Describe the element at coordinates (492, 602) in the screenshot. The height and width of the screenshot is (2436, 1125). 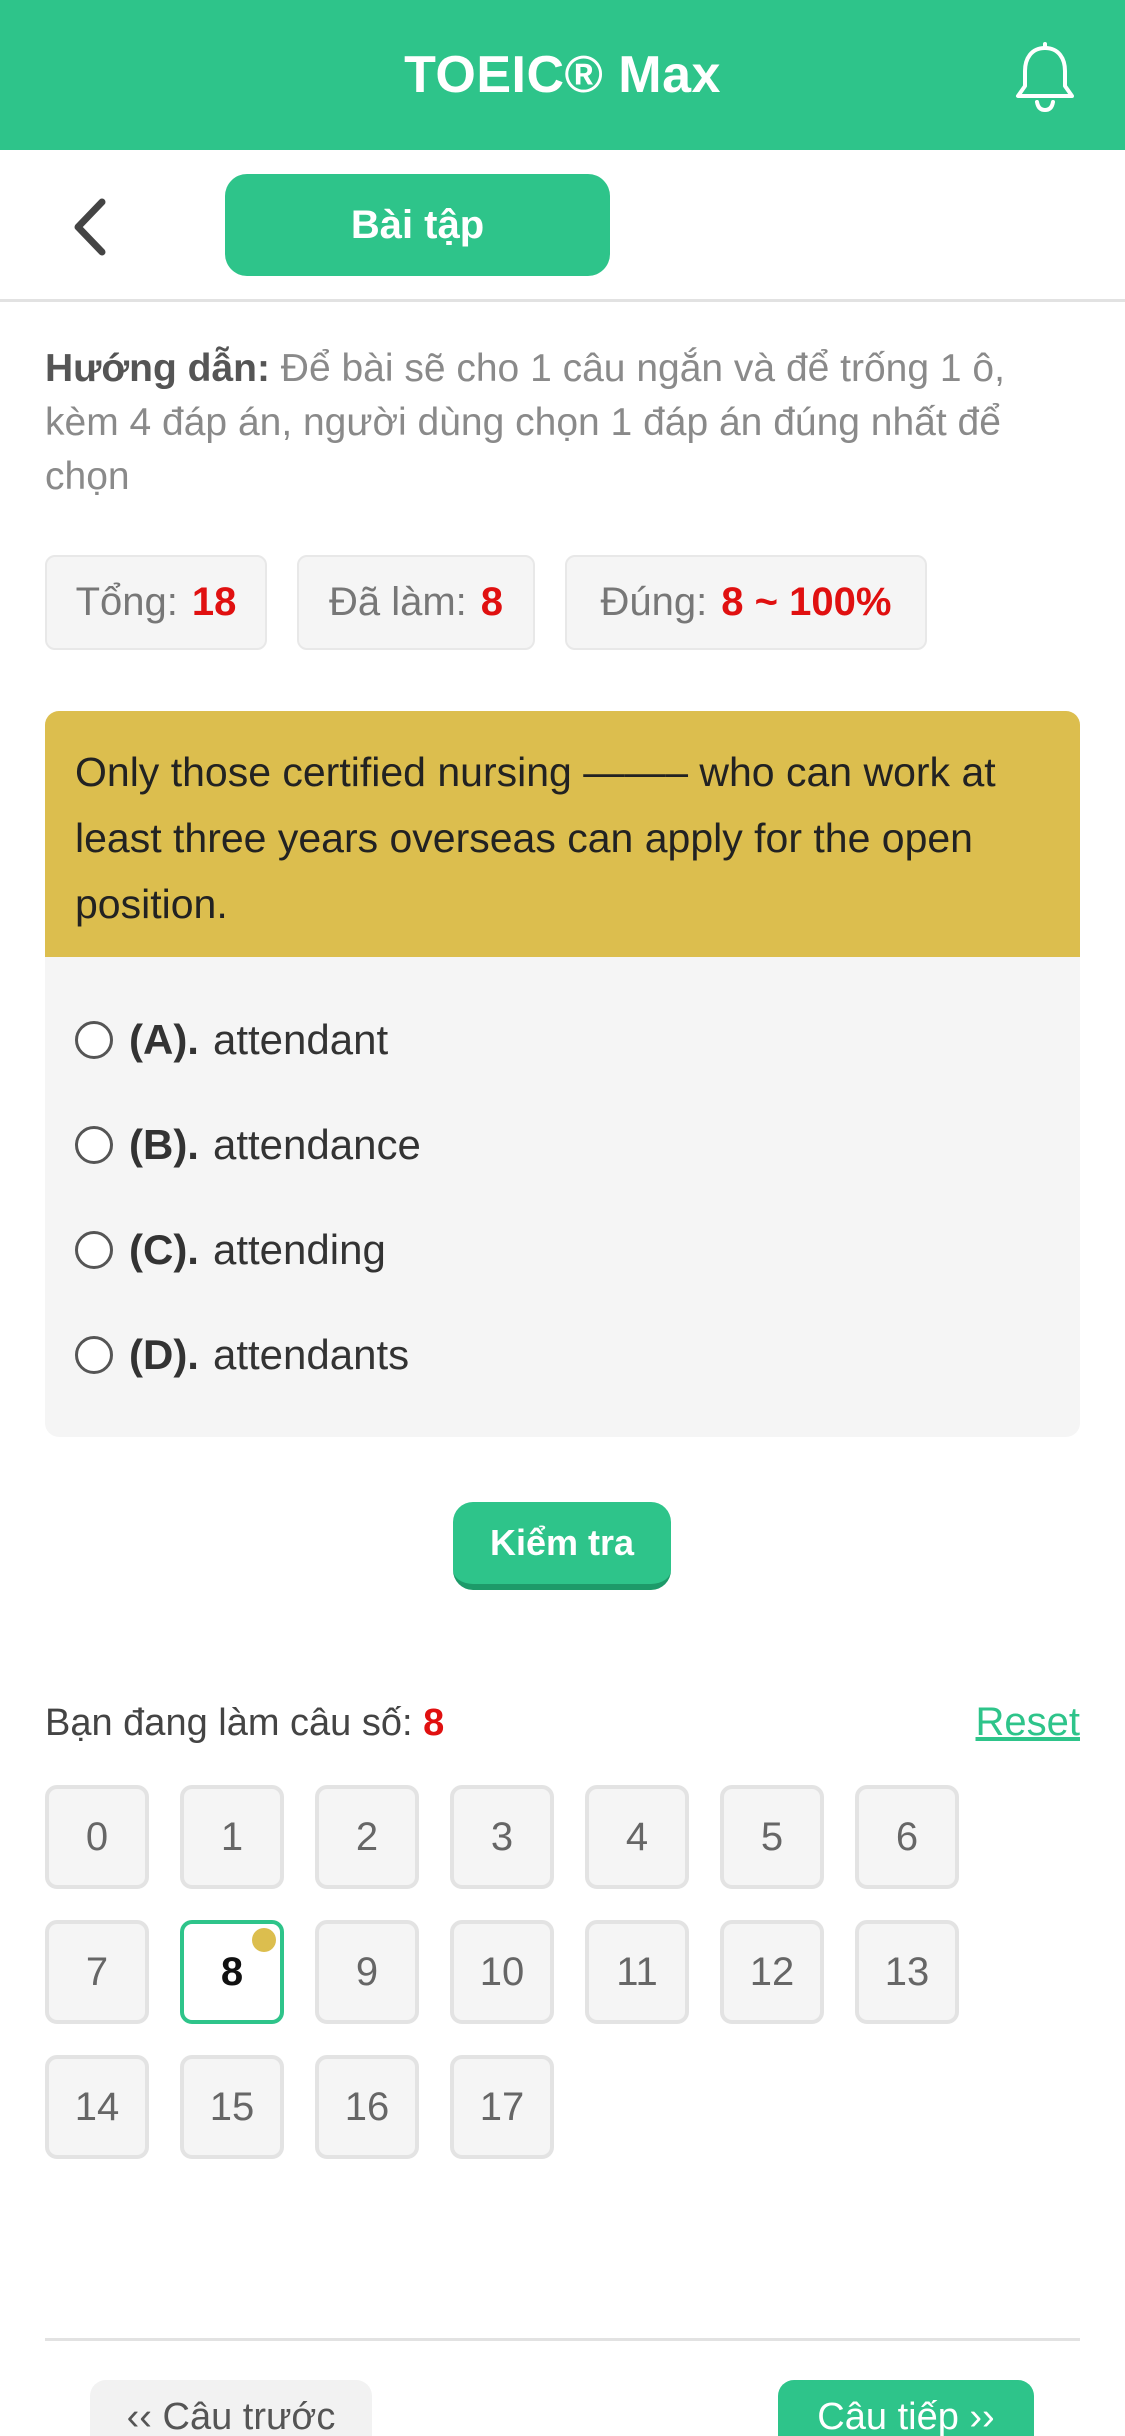
I see `stat-done-value: 8` at that location.